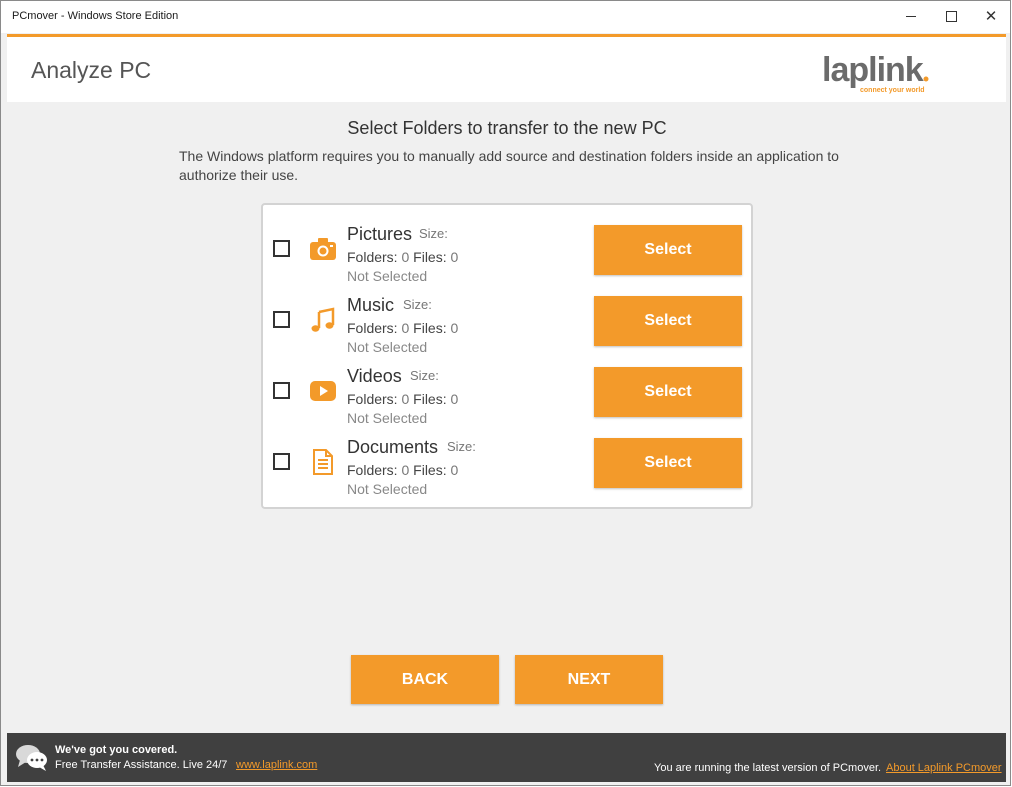 This screenshot has width=1012, height=787. I want to click on folder-name: Music, so click(371, 305).